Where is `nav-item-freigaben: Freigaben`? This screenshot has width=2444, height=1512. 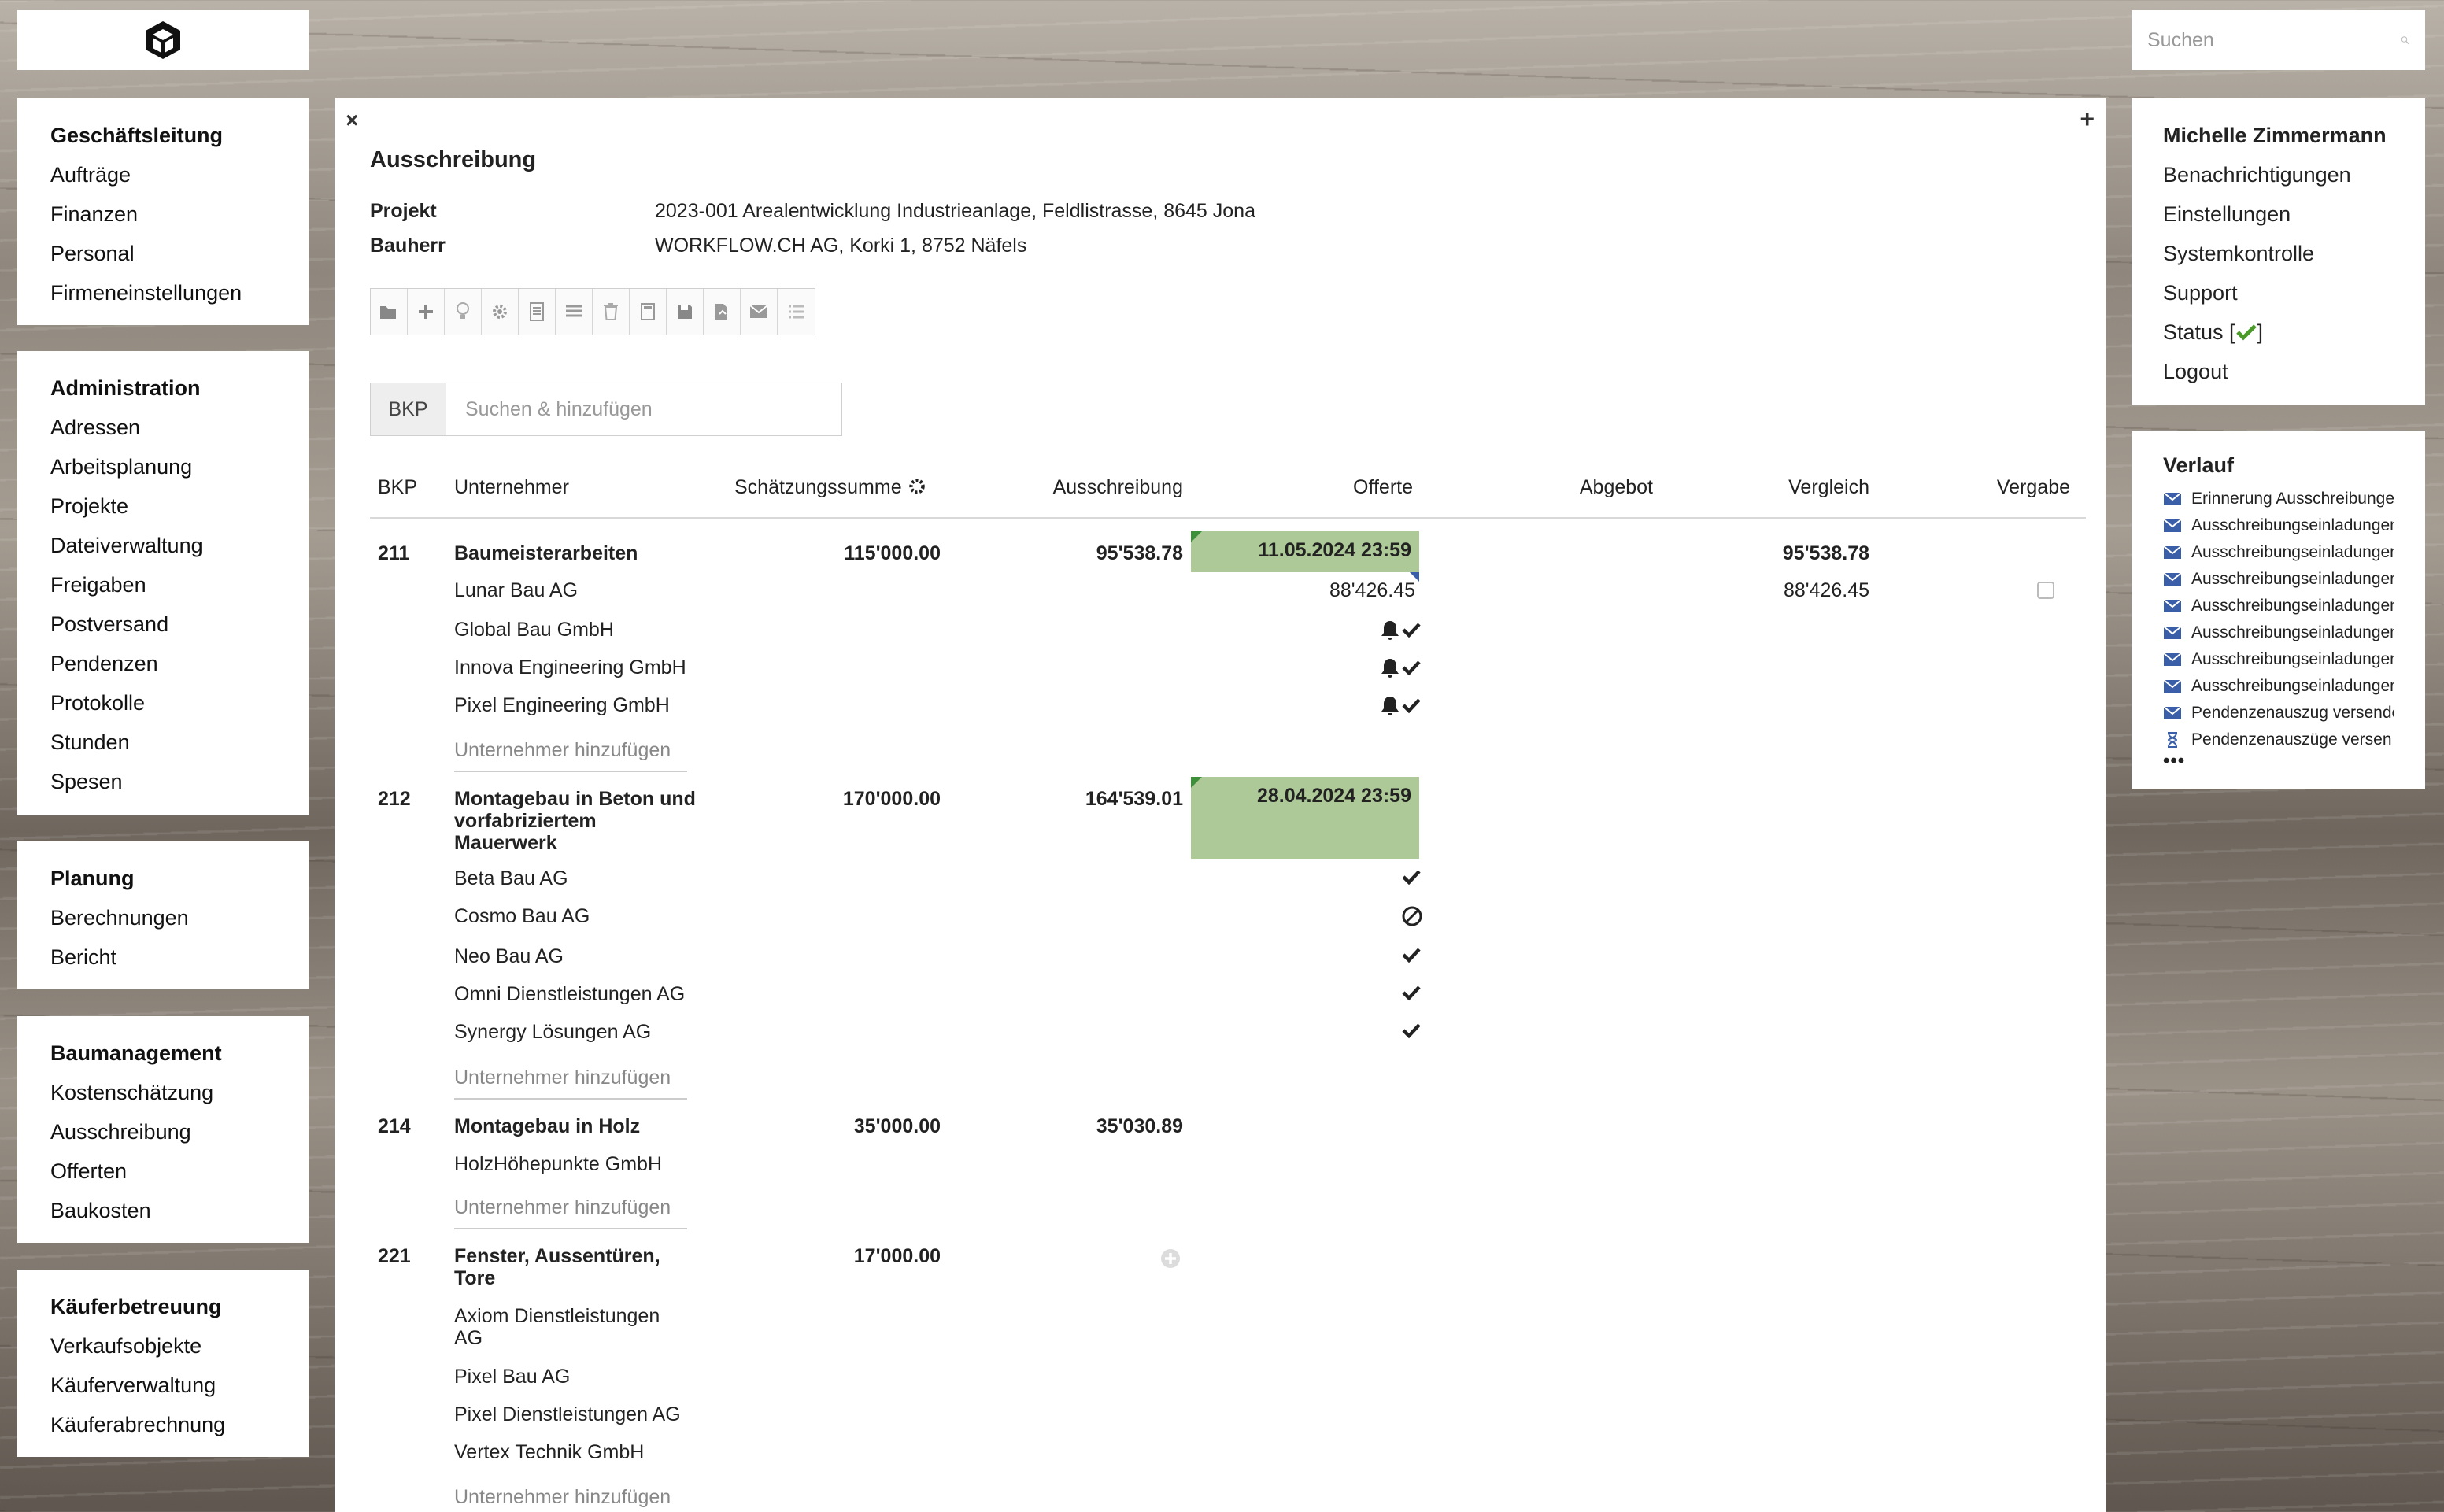 nav-item-freigaben: Freigaben is located at coordinates (163, 584).